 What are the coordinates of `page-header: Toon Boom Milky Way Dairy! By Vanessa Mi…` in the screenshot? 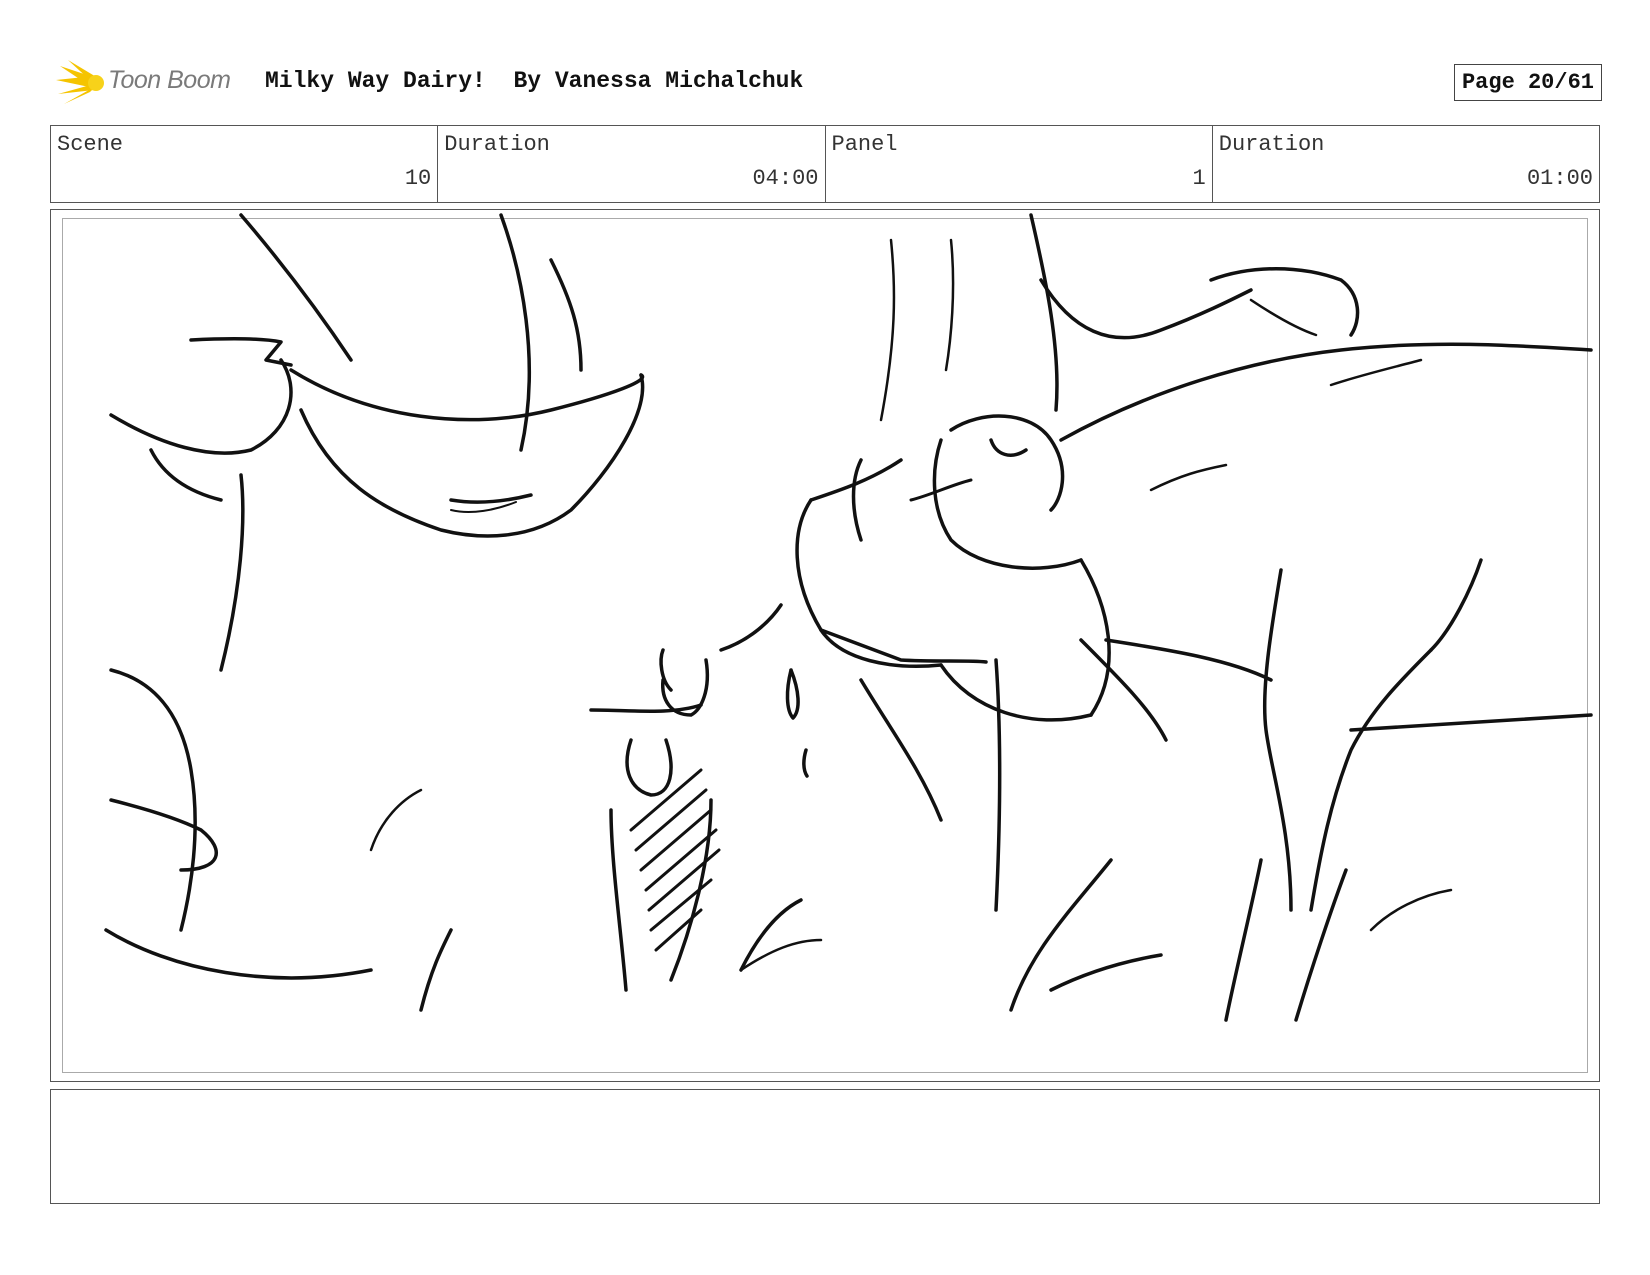 It's located at (828, 83).